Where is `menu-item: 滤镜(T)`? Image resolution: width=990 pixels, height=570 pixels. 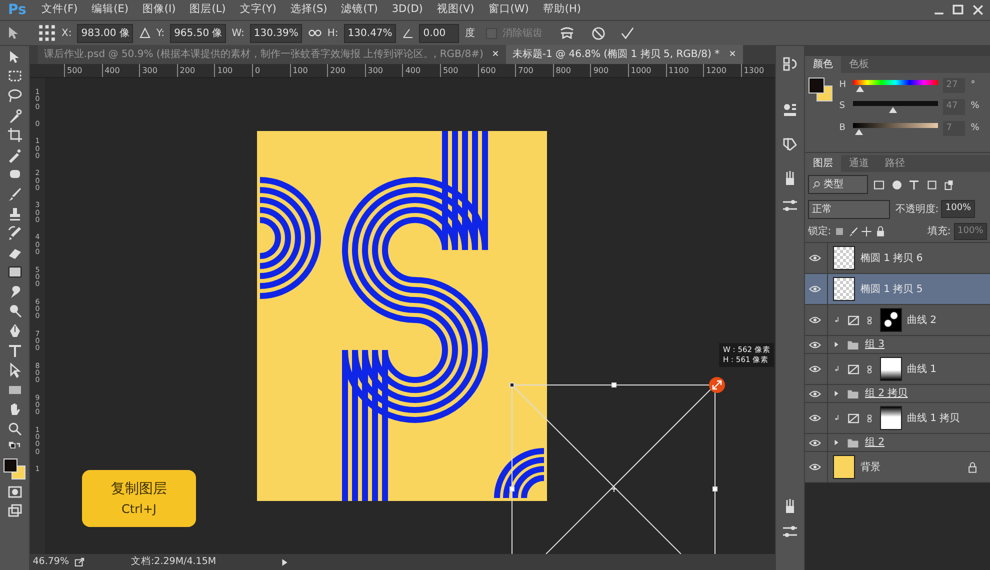
menu-item: 滤镜(T) is located at coordinates (359, 10).